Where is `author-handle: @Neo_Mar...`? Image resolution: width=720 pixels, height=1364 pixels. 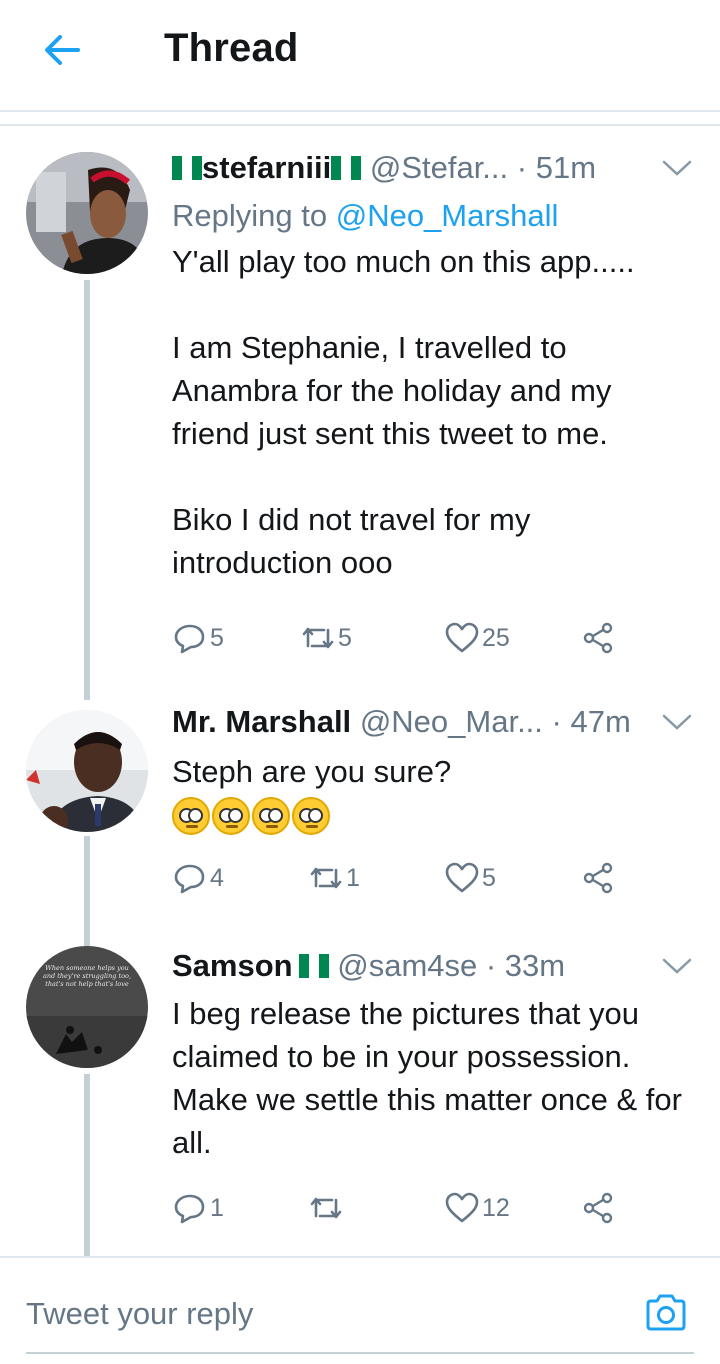
author-handle: @Neo_Mar... is located at coordinates (451, 721).